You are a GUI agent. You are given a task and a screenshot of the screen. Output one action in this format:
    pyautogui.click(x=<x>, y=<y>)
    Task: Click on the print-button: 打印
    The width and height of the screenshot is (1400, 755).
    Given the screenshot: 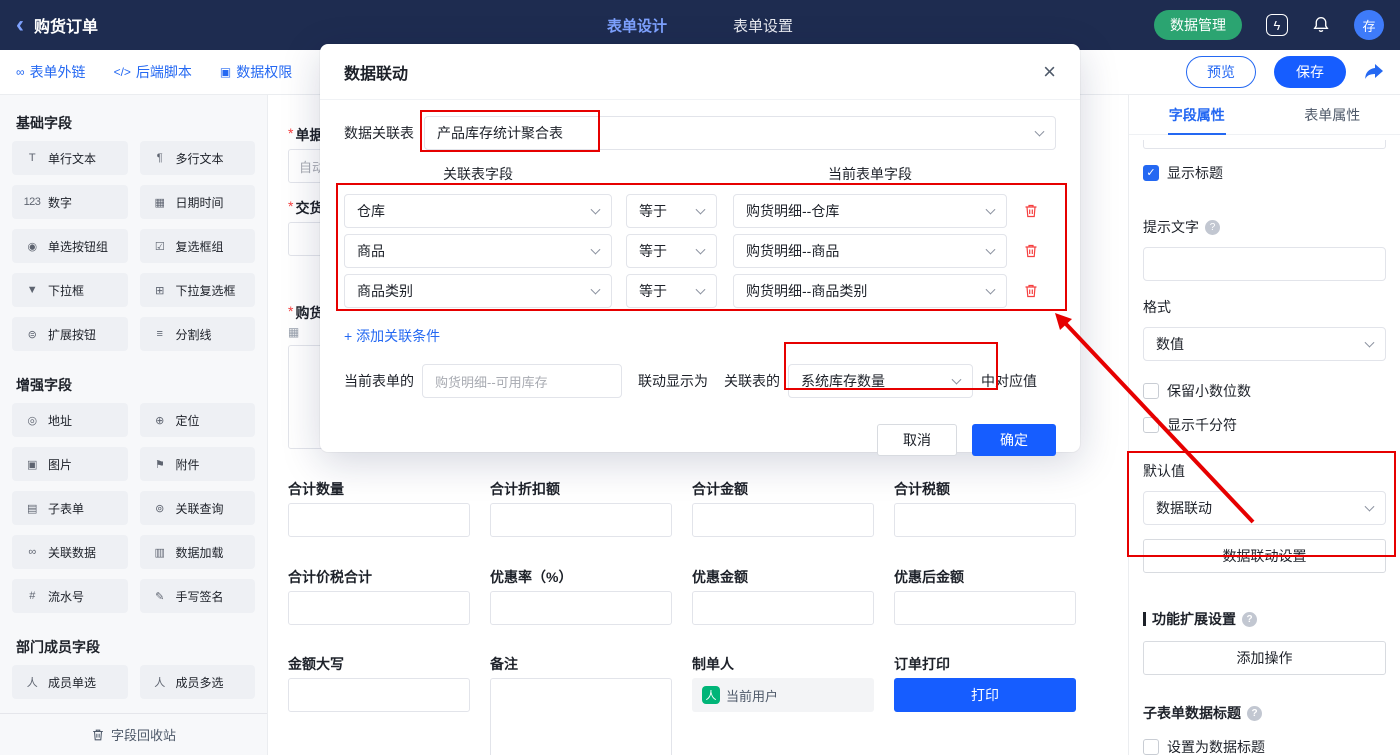 What is the action you would take?
    pyautogui.click(x=985, y=695)
    